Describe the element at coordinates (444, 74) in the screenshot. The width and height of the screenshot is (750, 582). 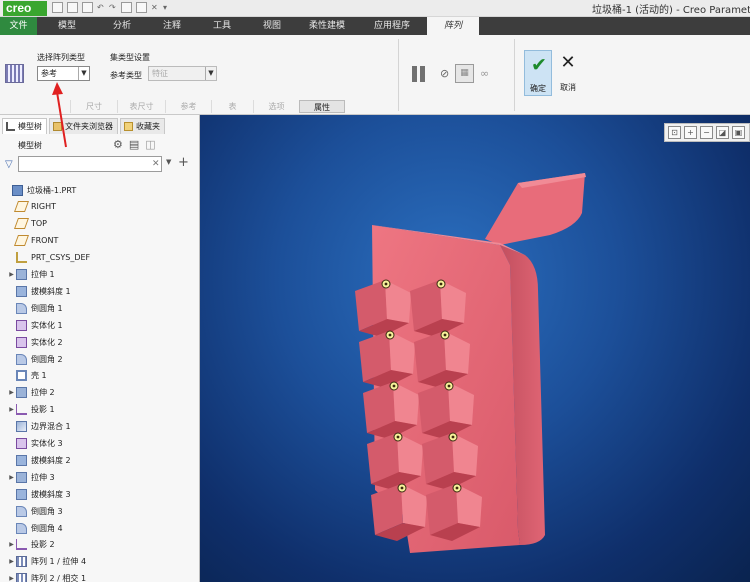
I see `no-preview-icon: ⊘` at that location.